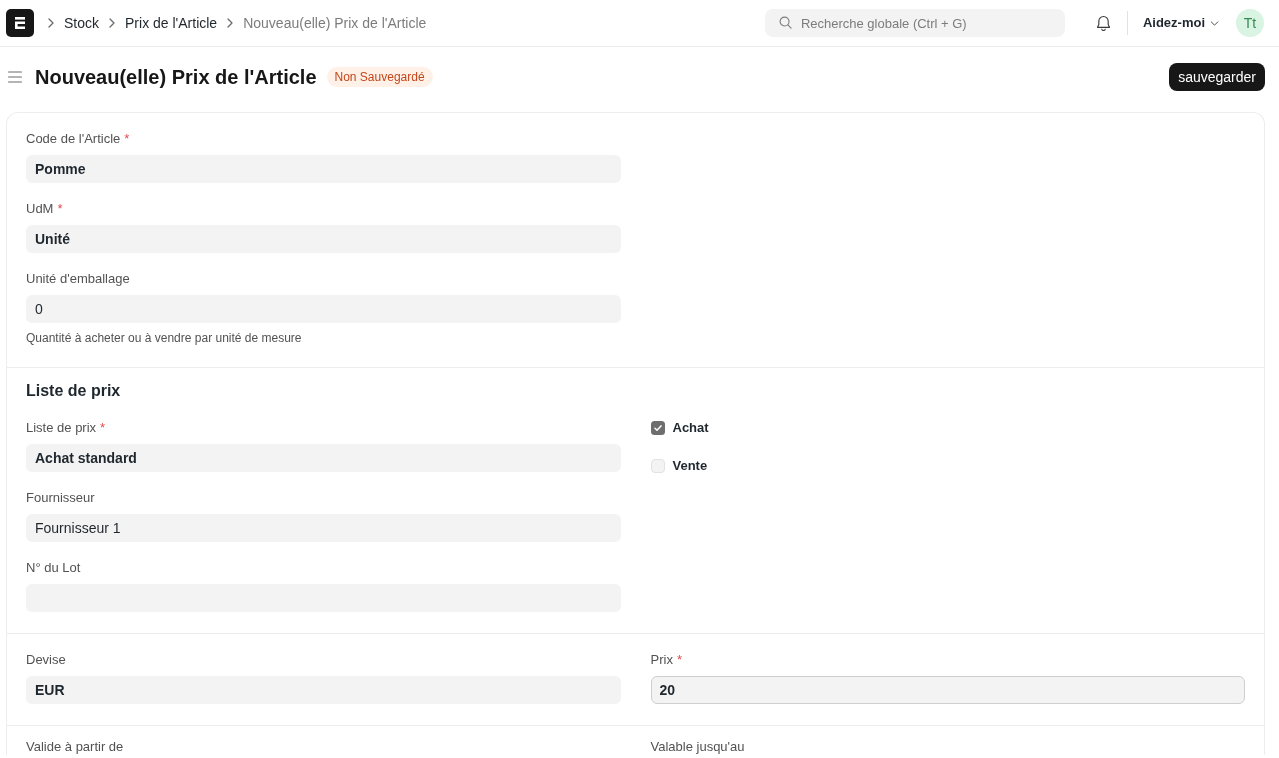  What do you see at coordinates (323, 239) in the screenshot?
I see `input-field: Unité` at bounding box center [323, 239].